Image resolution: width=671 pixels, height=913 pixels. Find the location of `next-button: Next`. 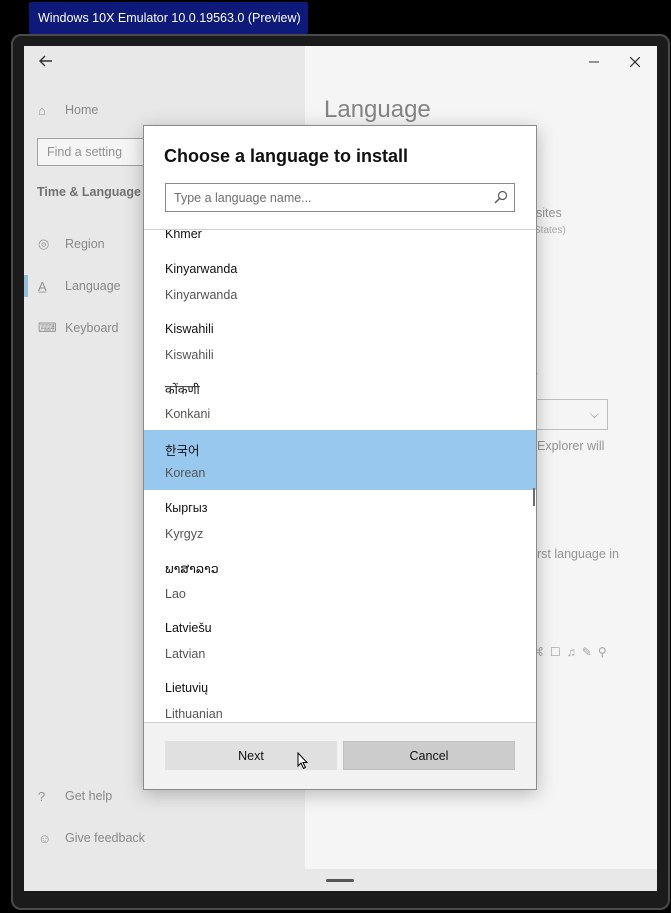

next-button: Next is located at coordinates (251, 755).